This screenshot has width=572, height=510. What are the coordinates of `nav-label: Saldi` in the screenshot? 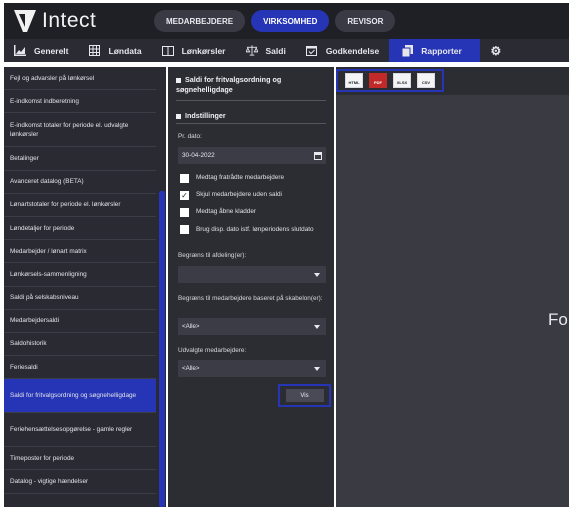 It's located at (275, 50).